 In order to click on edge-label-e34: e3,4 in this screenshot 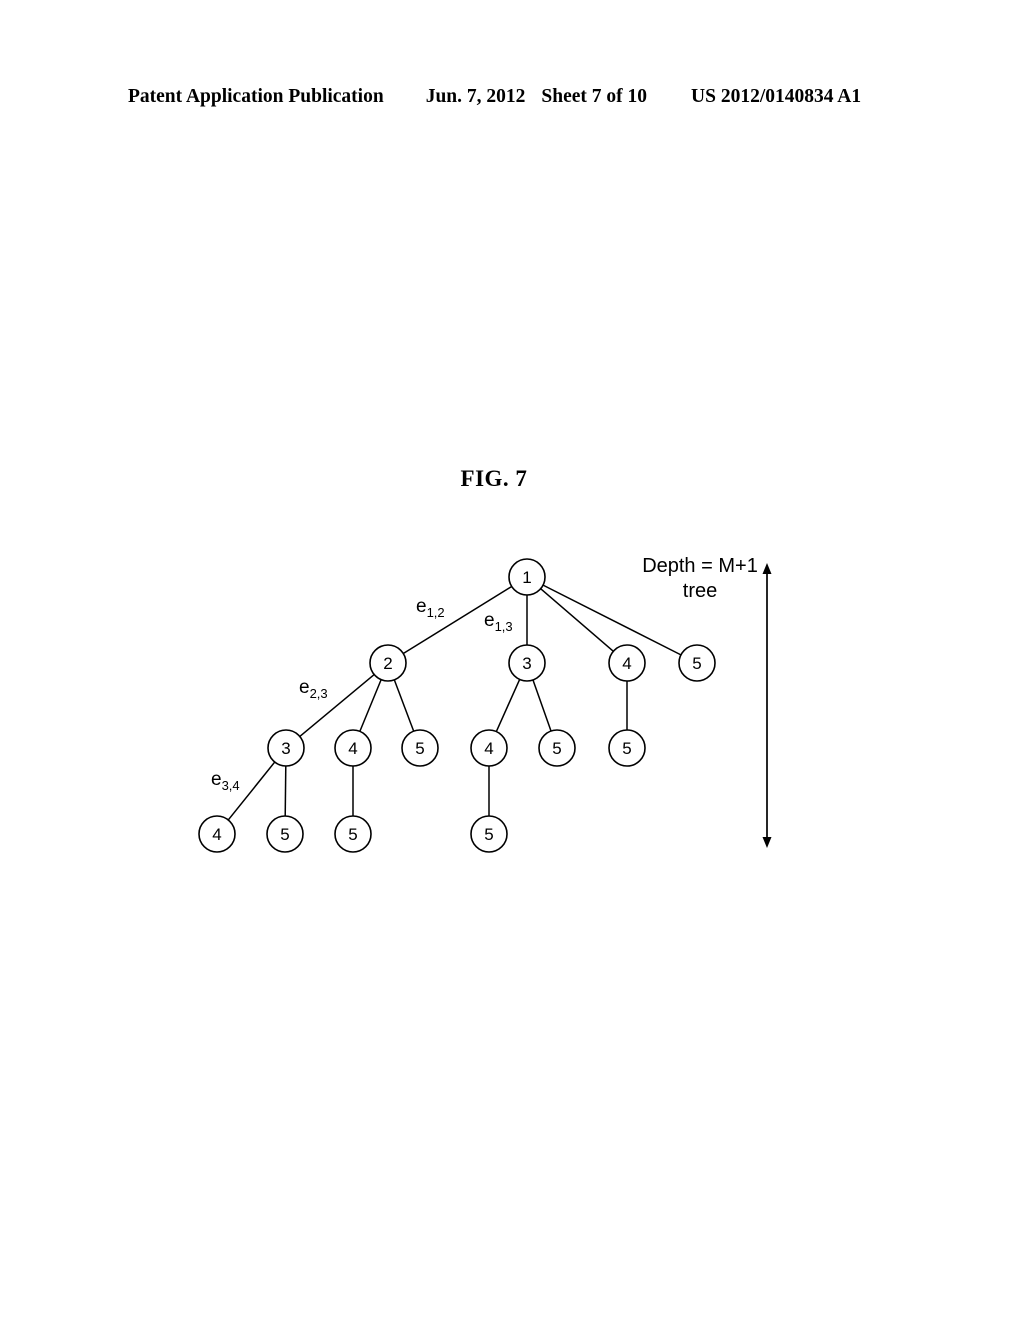, I will do `click(225, 781)`.